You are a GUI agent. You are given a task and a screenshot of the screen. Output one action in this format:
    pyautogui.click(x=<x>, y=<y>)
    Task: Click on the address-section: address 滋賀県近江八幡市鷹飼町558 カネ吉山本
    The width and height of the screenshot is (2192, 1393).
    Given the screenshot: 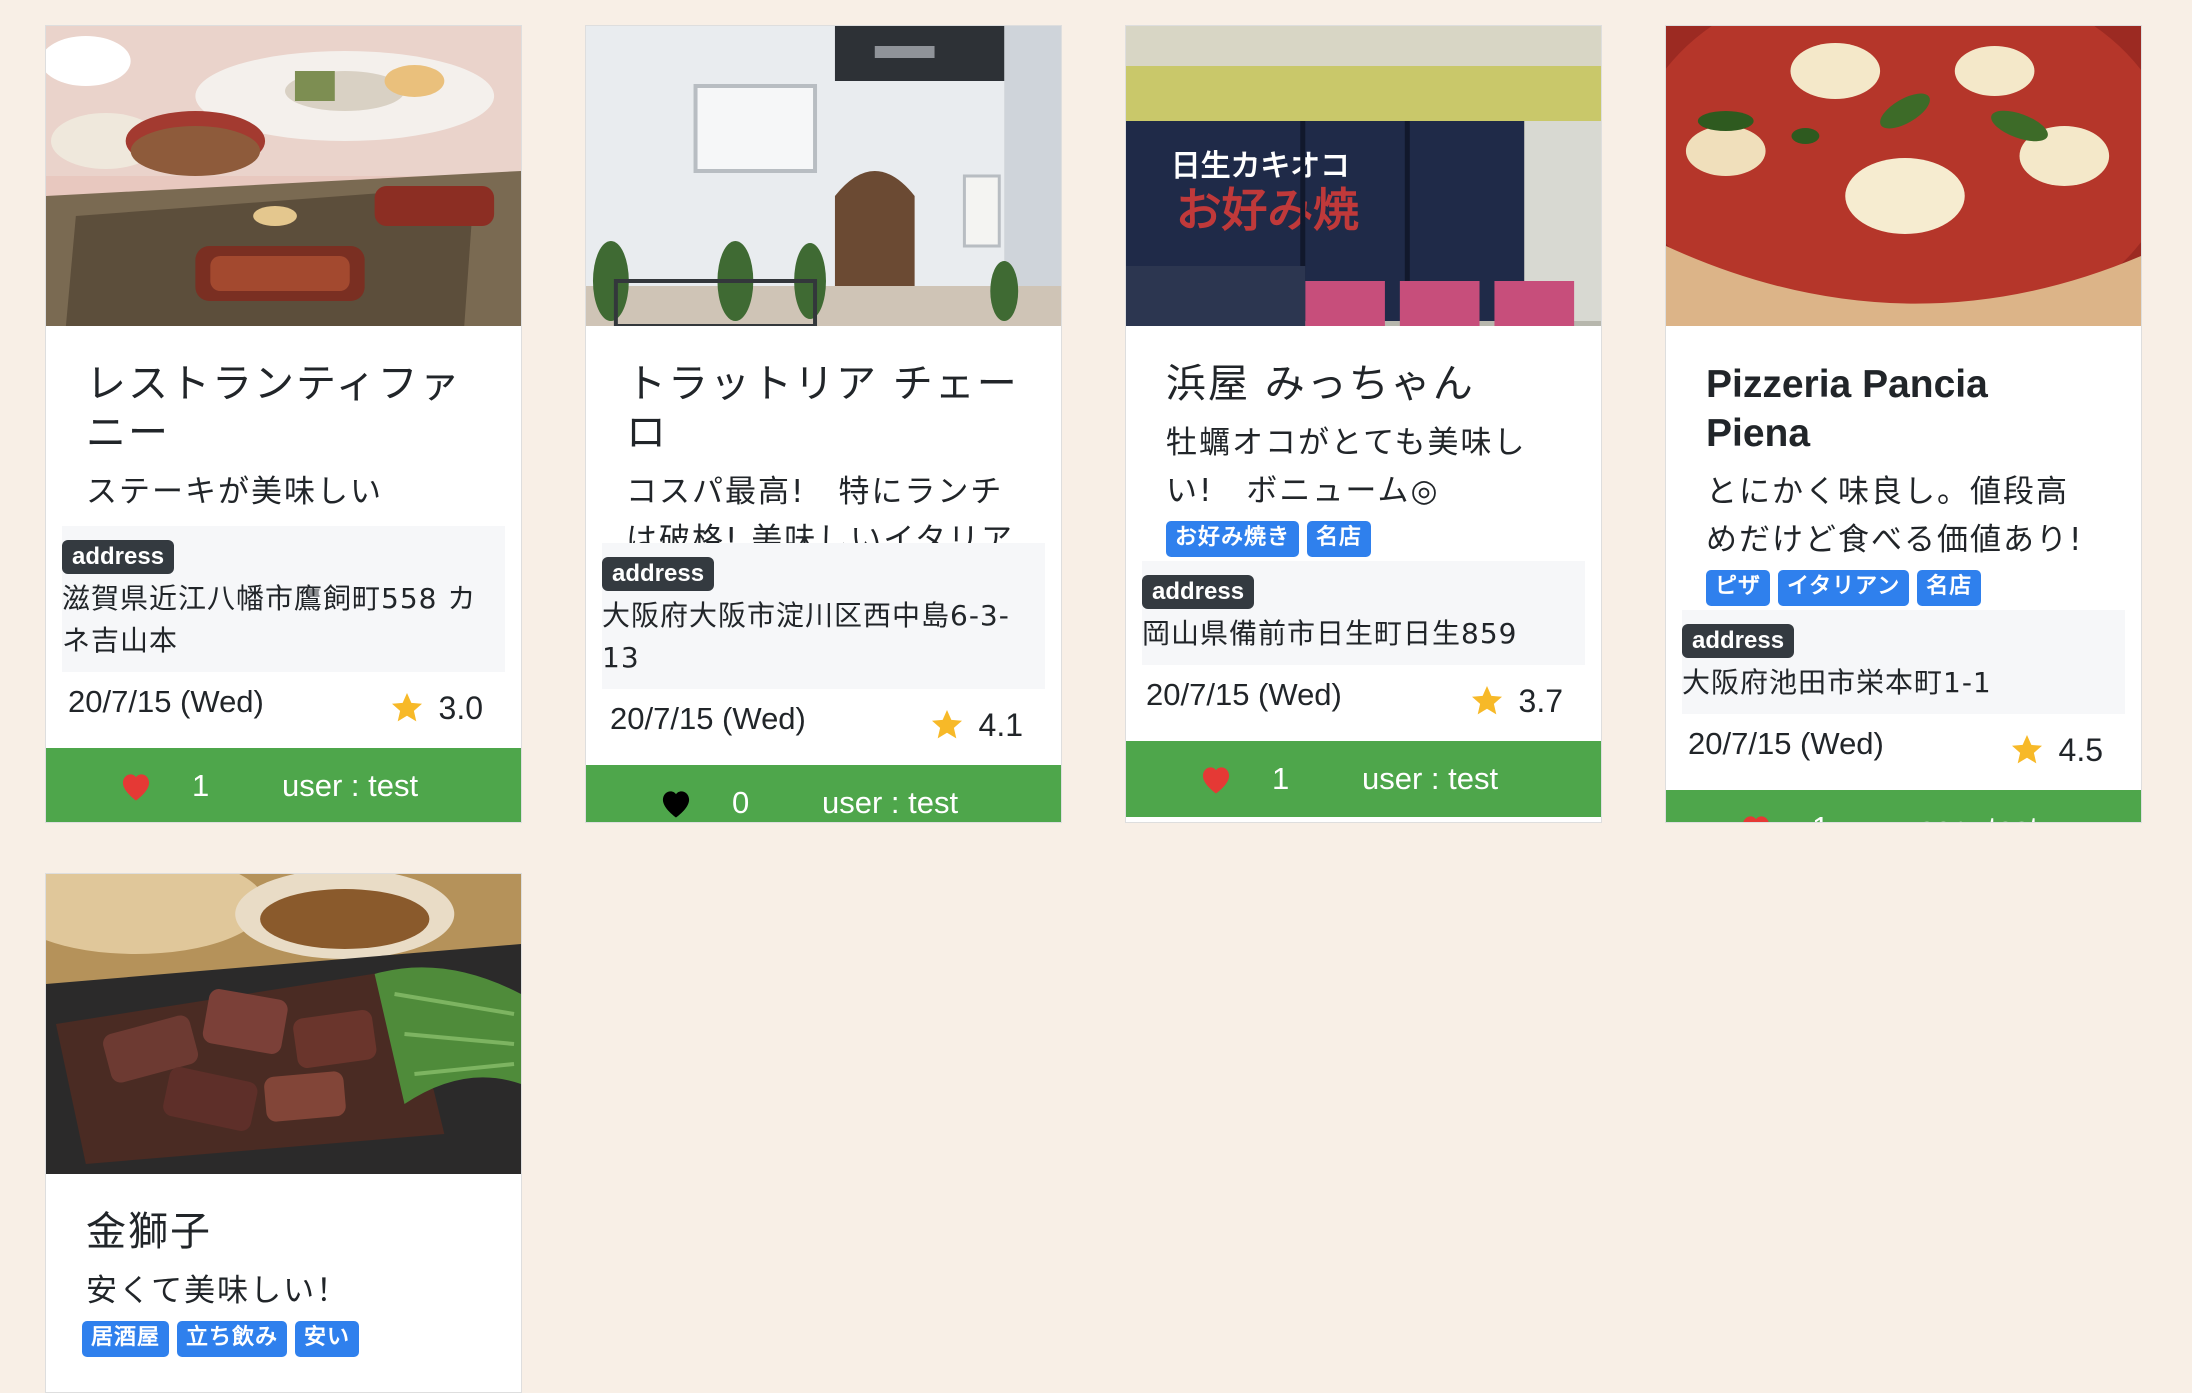 What is the action you would take?
    pyautogui.click(x=283, y=599)
    